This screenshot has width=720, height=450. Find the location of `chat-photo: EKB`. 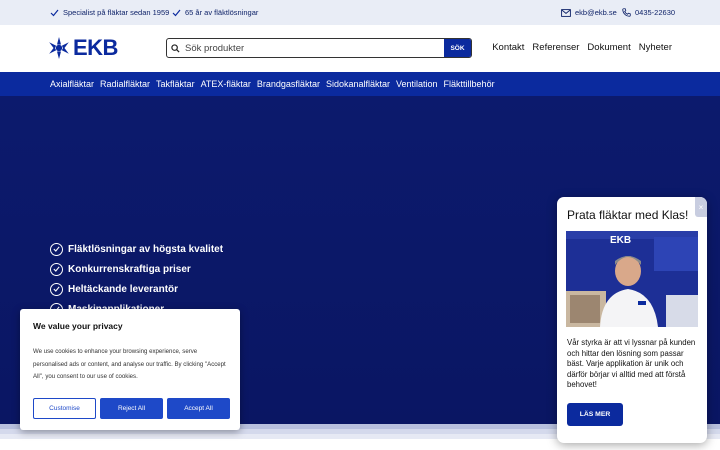

chat-photo: EKB is located at coordinates (632, 279).